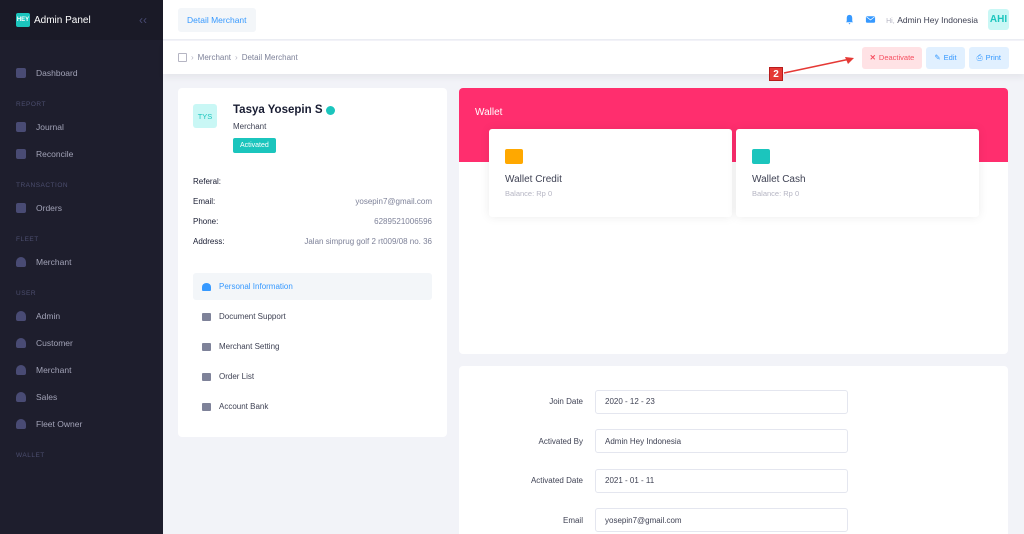  I want to click on profile-role: Merchant, so click(250, 126).